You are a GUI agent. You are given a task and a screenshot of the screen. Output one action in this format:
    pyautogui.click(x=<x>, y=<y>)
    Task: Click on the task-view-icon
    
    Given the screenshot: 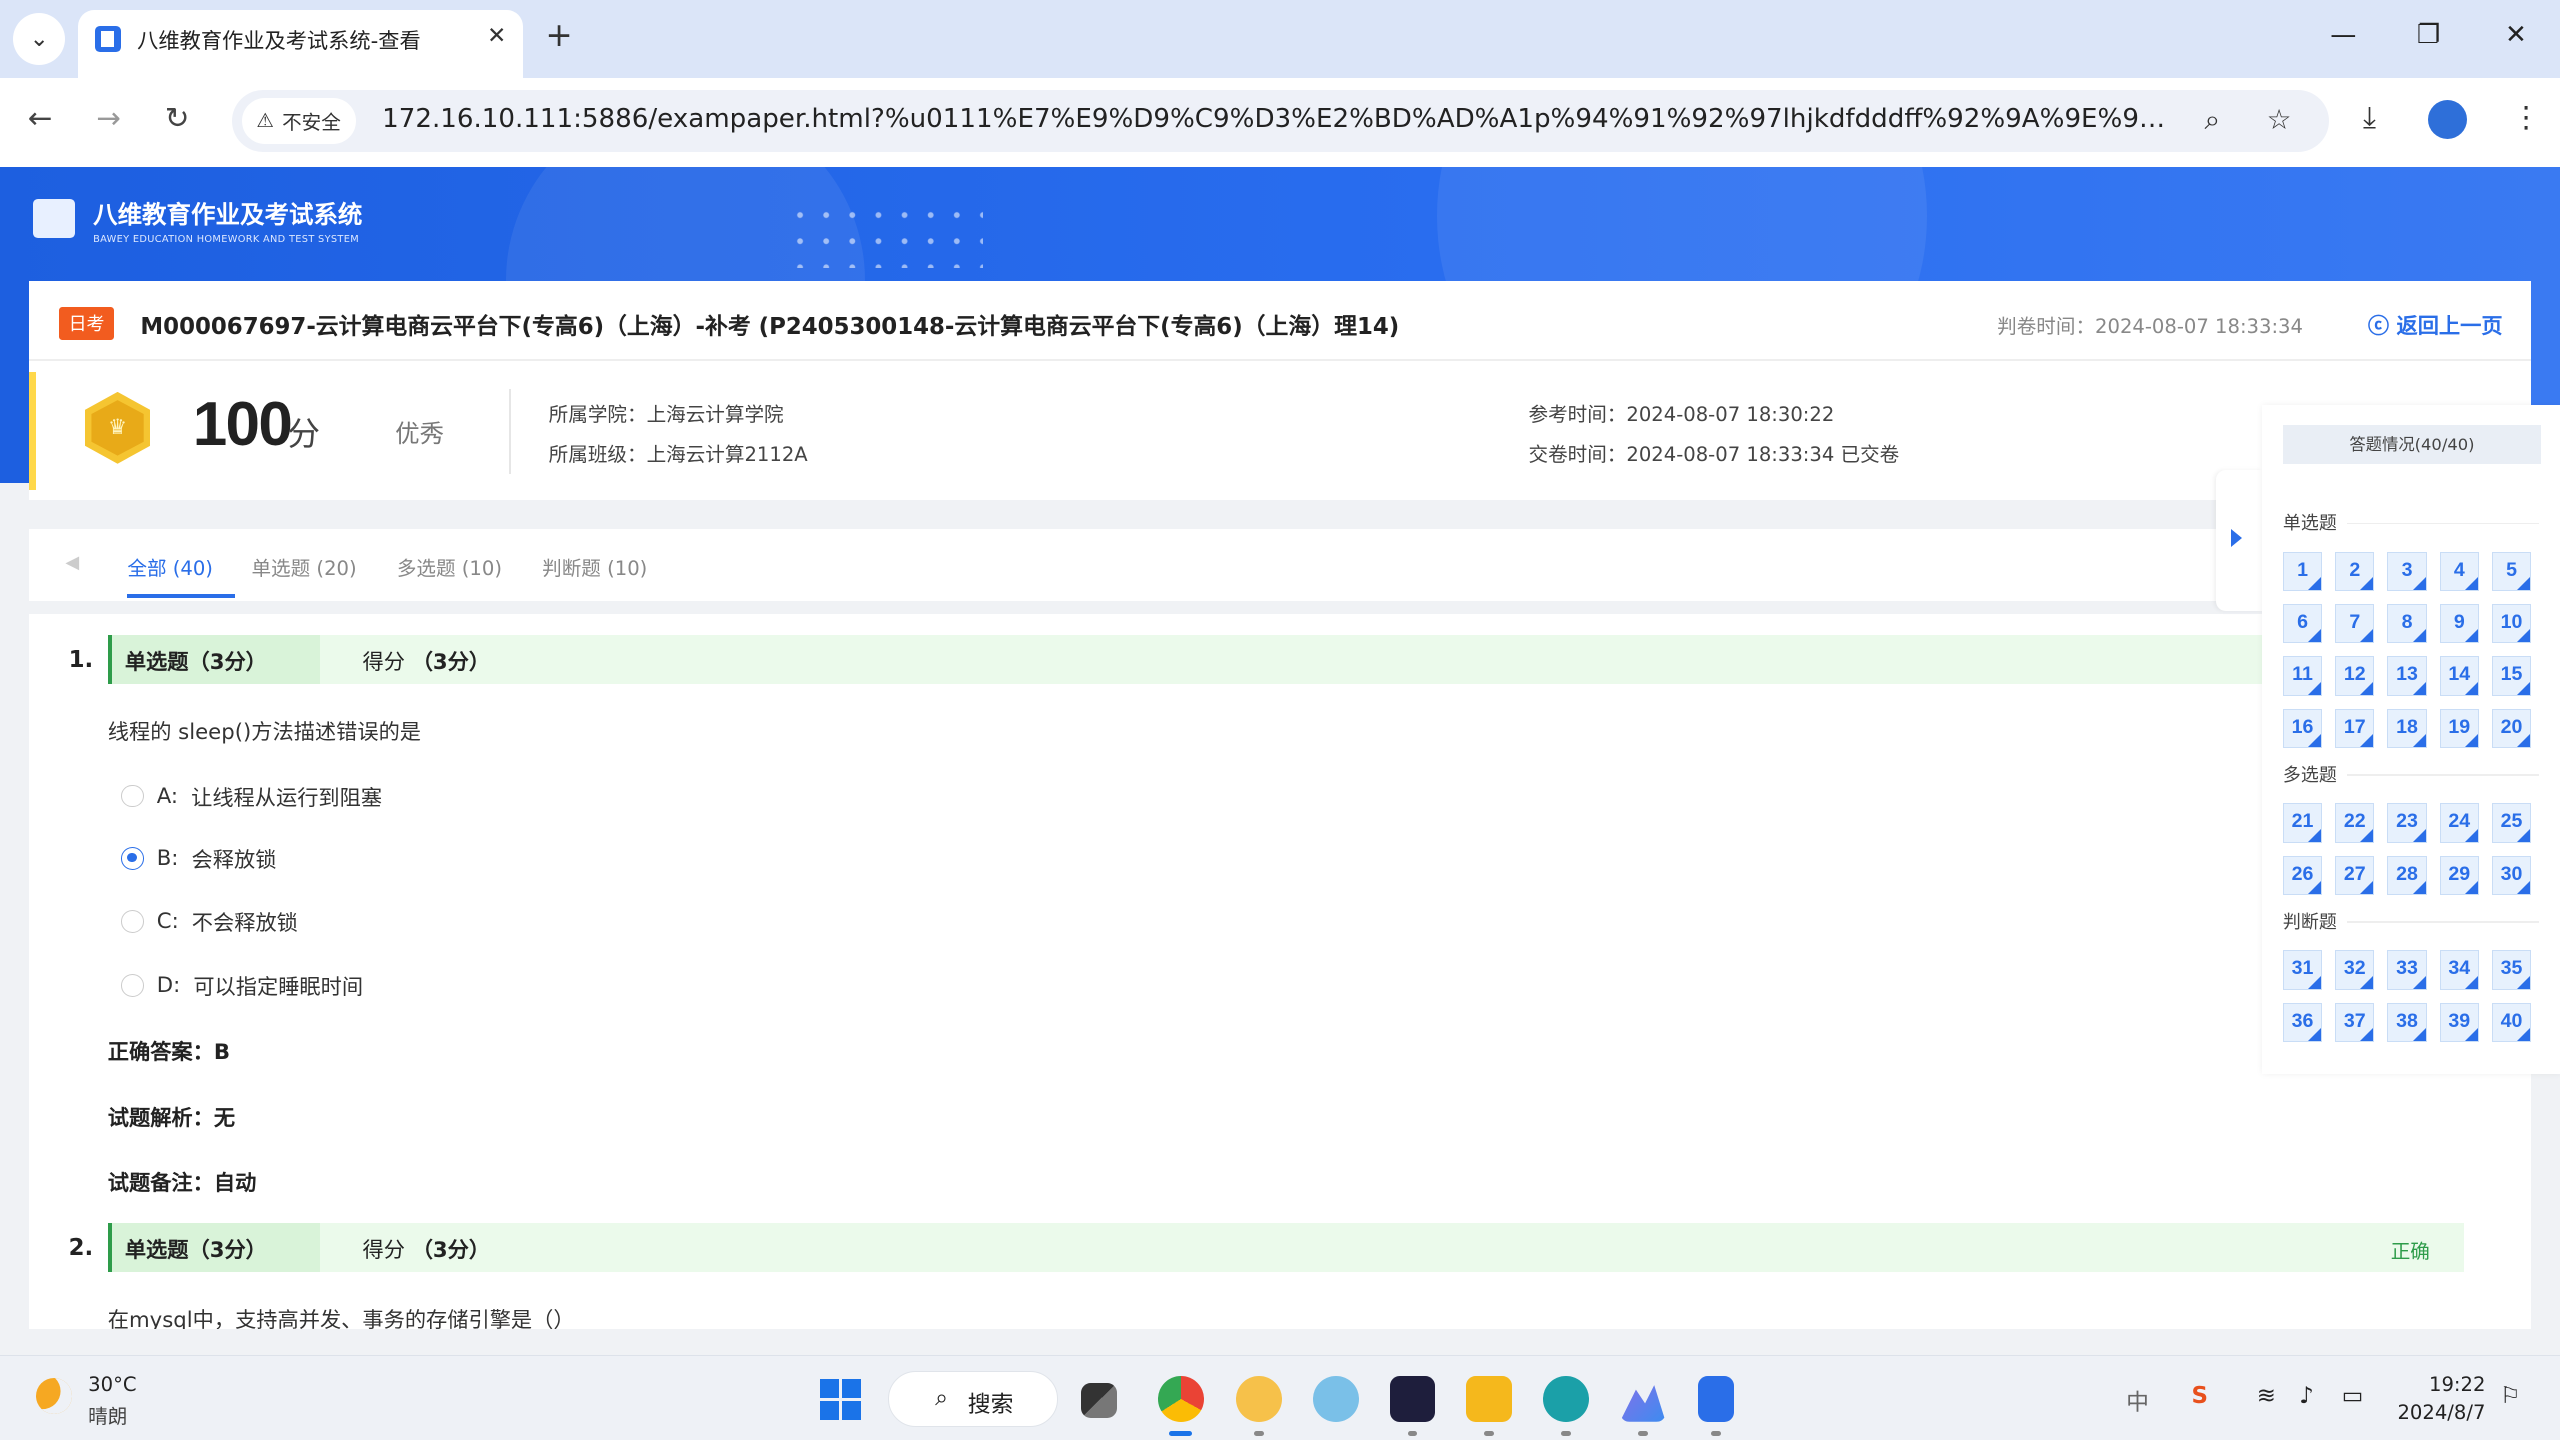 What is the action you would take?
    pyautogui.click(x=1099, y=1400)
    